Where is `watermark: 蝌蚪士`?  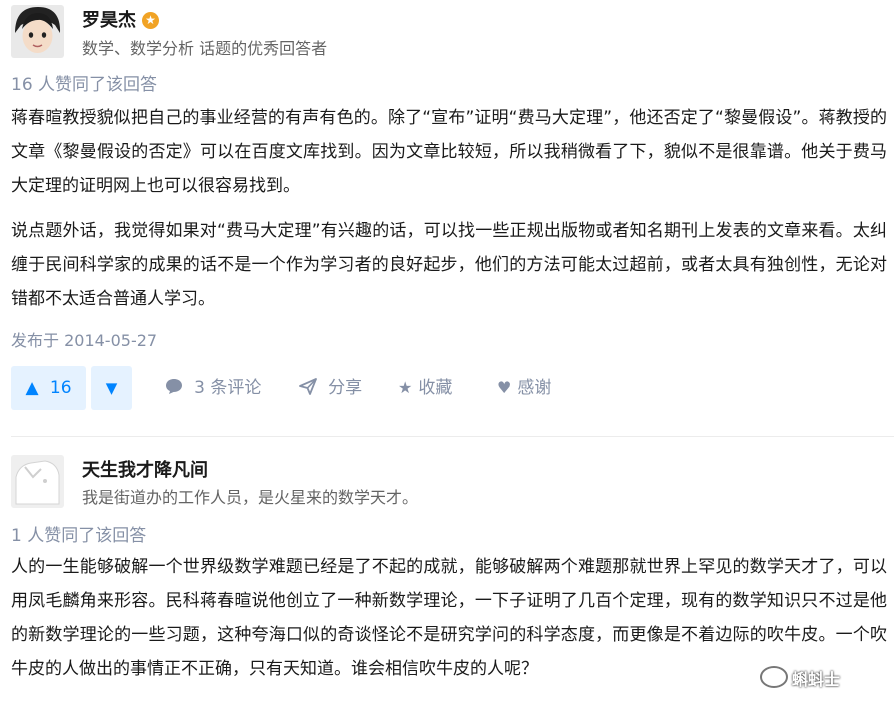 watermark: 蝌蚪士 is located at coordinates (800, 681).